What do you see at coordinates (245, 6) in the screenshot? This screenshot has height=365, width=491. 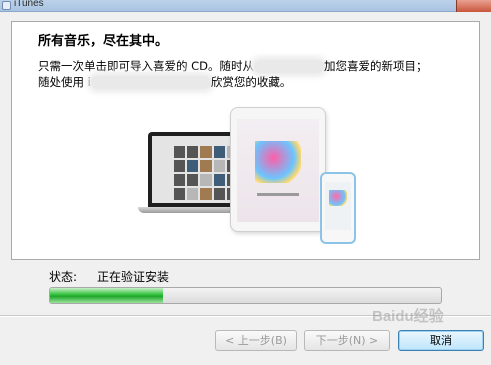 I see `title-bar: iTunes` at bounding box center [245, 6].